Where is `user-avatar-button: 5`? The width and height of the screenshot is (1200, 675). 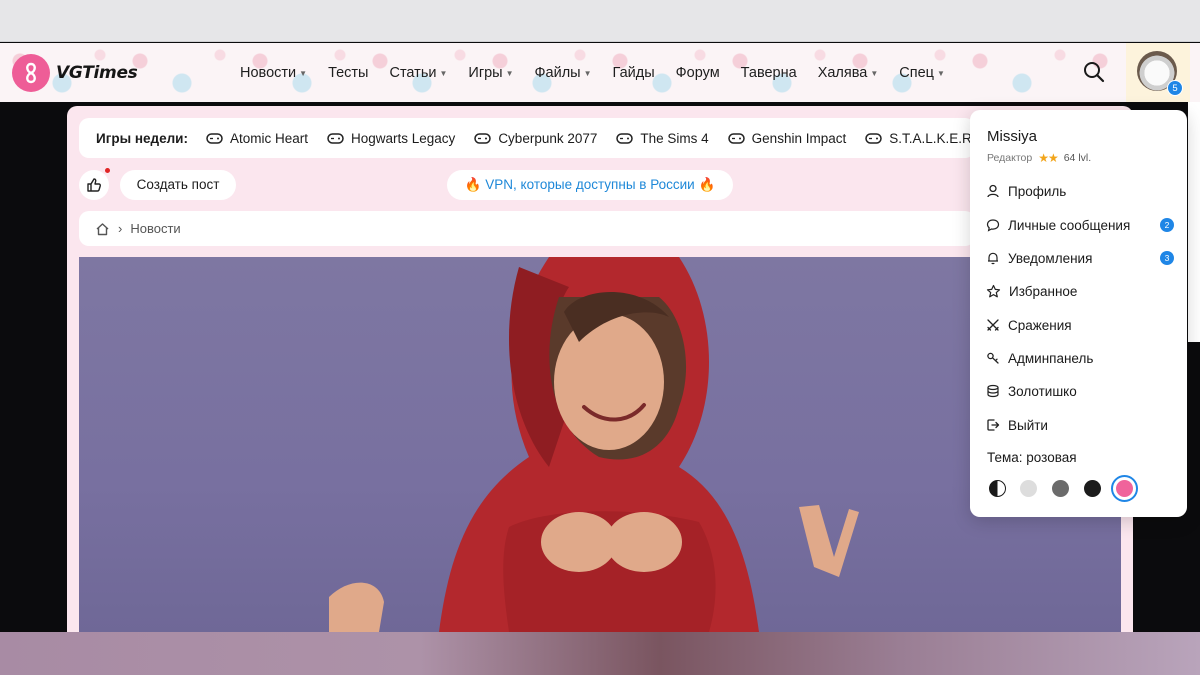 user-avatar-button: 5 is located at coordinates (1158, 72).